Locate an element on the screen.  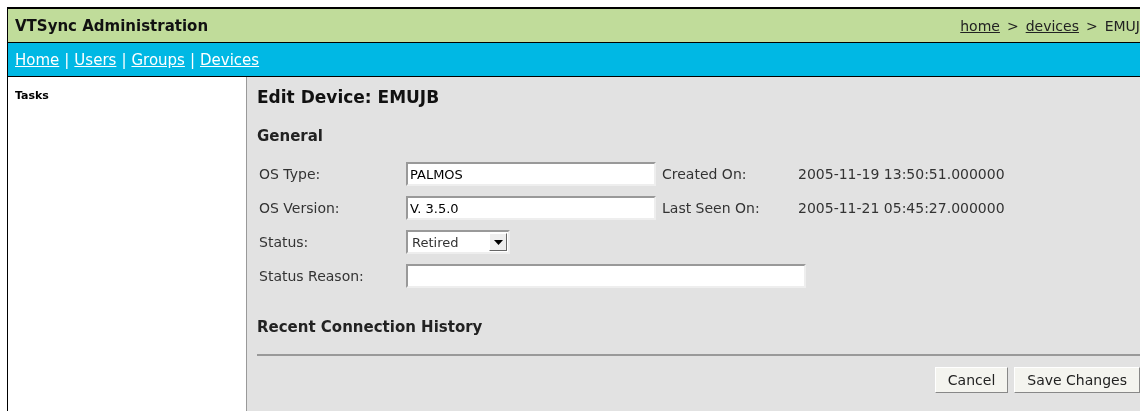
breadcrumb-link: home is located at coordinates (980, 25).